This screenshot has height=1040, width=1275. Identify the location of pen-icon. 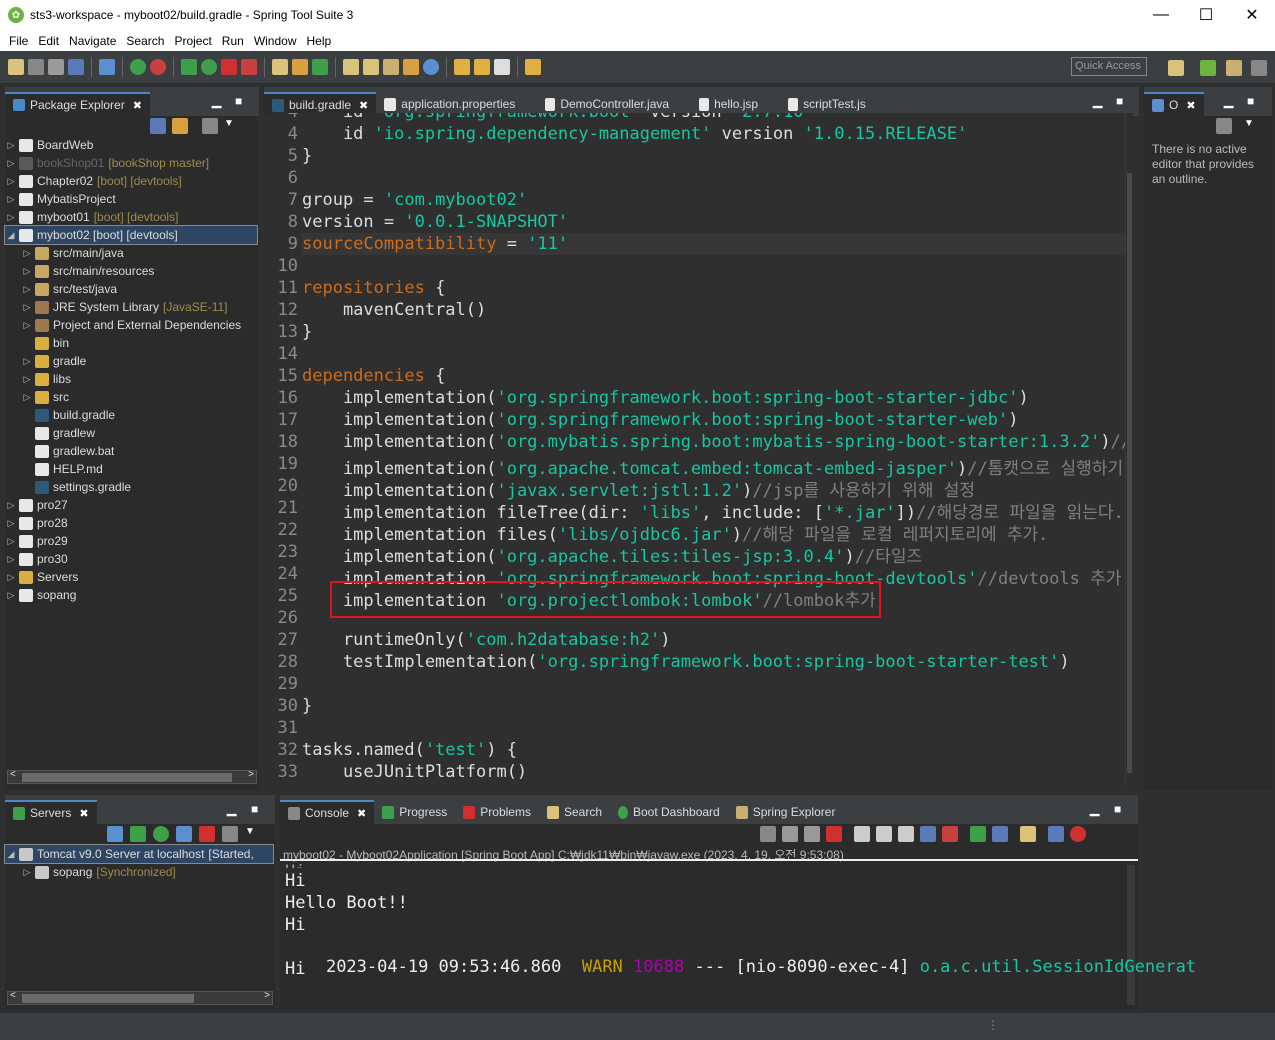
(391, 67).